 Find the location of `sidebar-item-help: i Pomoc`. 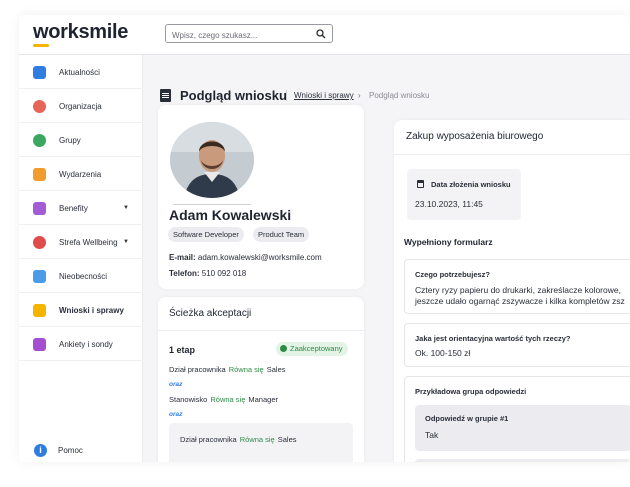

sidebar-item-help: i Pomoc is located at coordinates (81, 451).